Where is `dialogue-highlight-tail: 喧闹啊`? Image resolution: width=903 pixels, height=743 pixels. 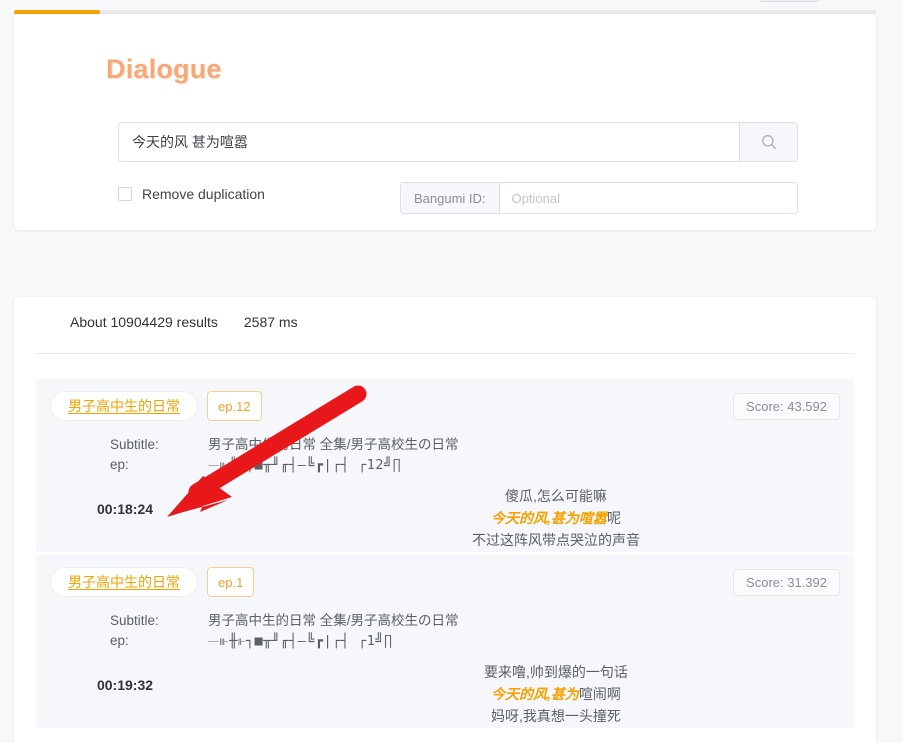 dialogue-highlight-tail: 喧闹啊 is located at coordinates (599, 694).